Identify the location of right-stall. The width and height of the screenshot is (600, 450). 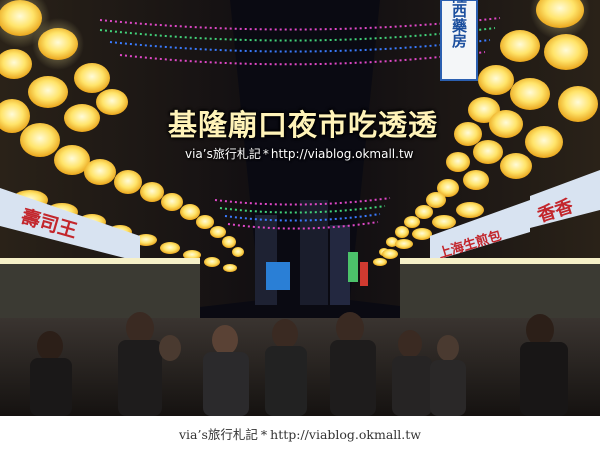
(500, 292).